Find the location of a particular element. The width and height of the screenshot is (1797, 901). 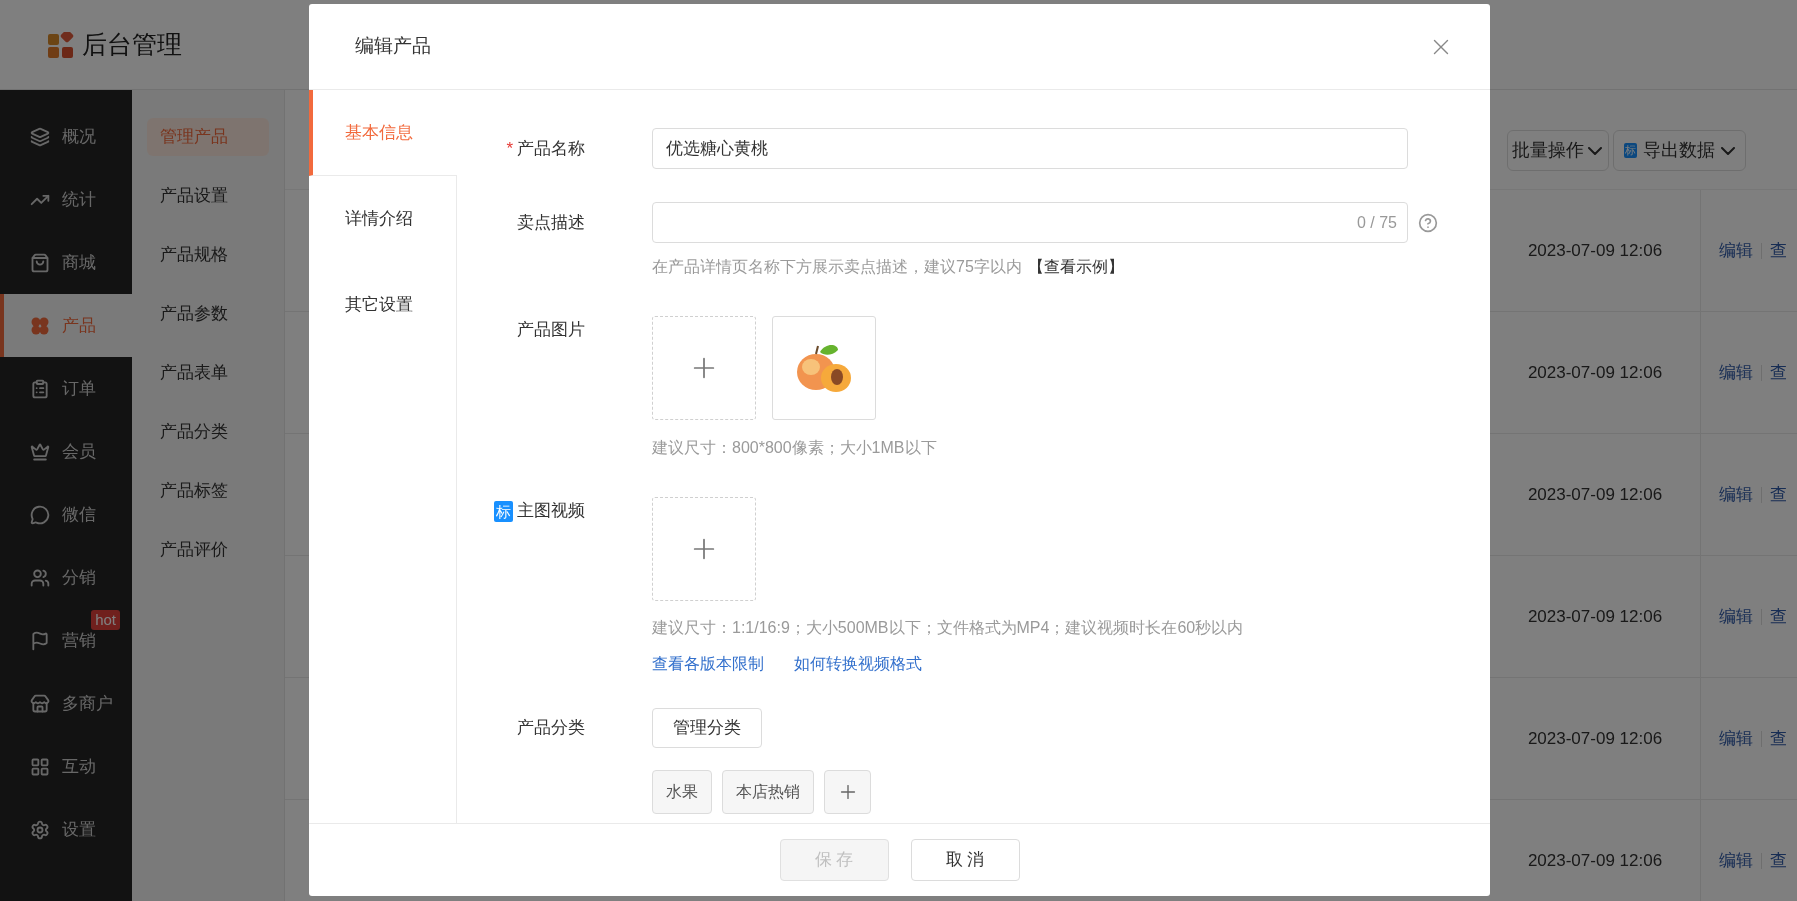

sidebar-item: 分销 is located at coordinates (66, 577).